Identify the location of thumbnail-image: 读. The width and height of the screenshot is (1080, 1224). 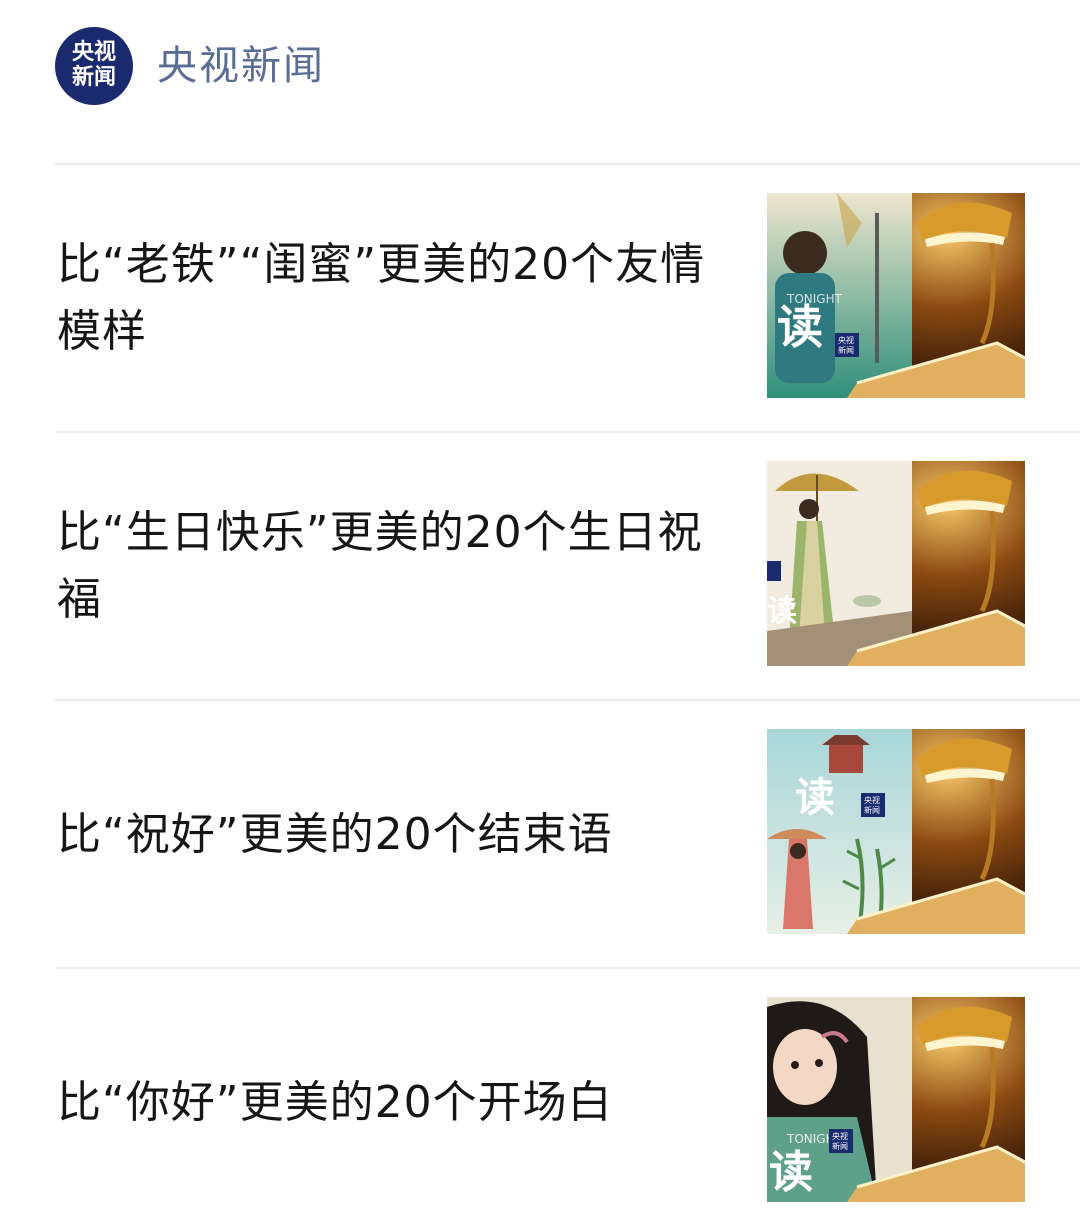
(896, 563).